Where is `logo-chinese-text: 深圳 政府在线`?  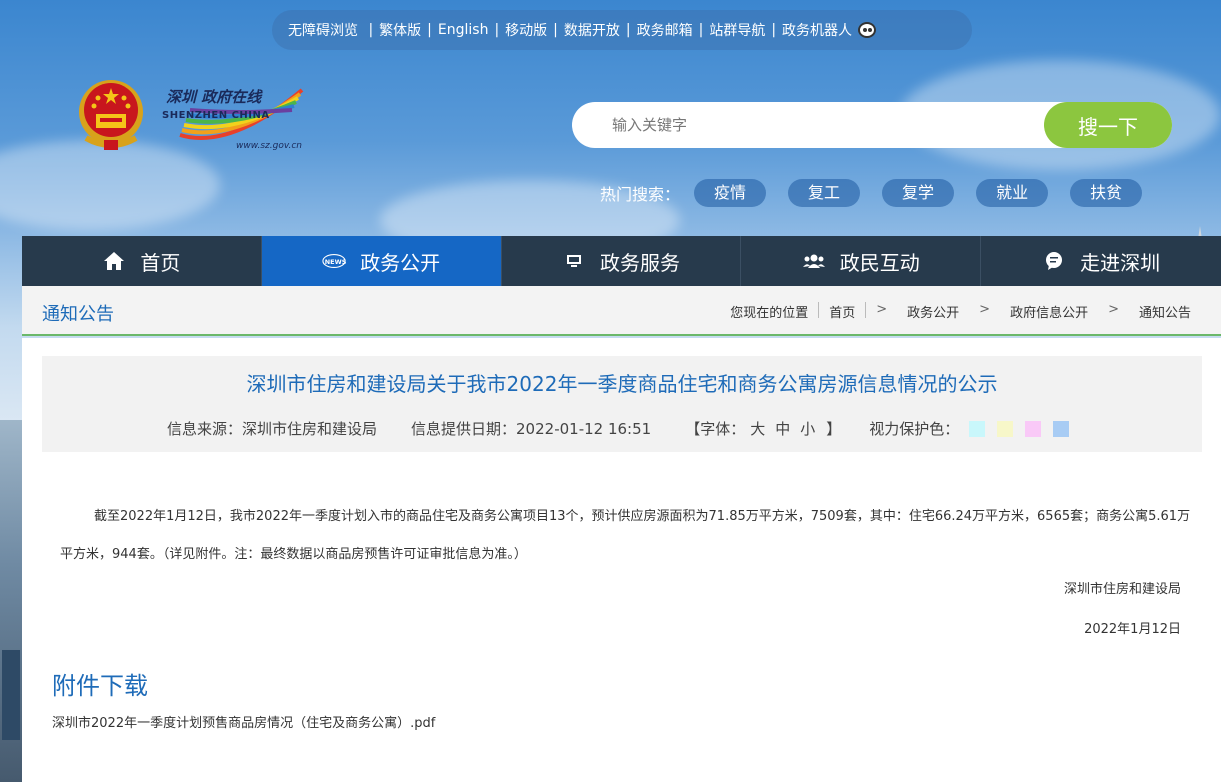 logo-chinese-text: 深圳 政府在线 is located at coordinates (214, 97).